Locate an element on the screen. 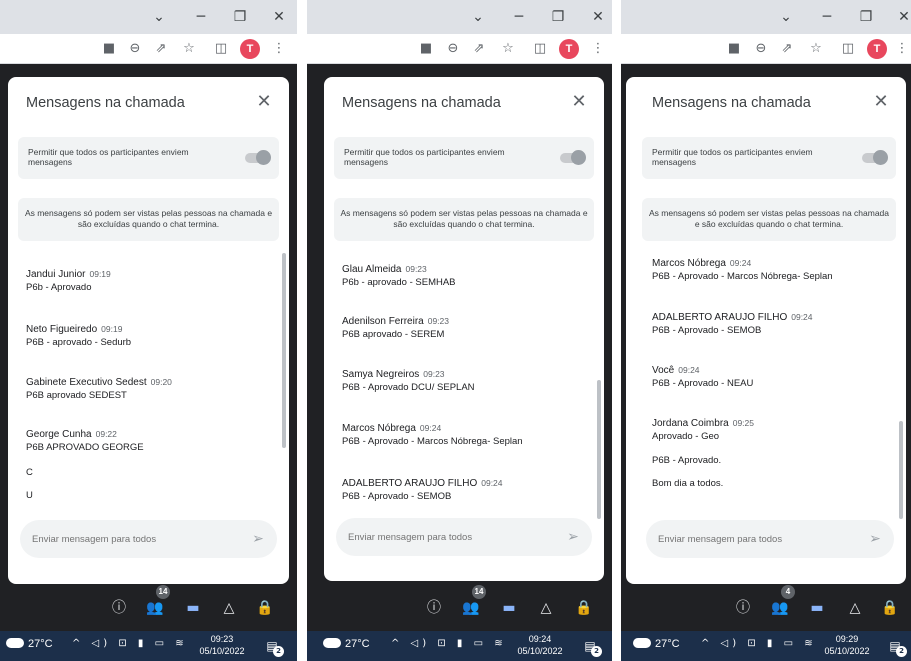  list-item: Gabinete Executivo Sedest 09:20 is located at coordinates (99, 381).